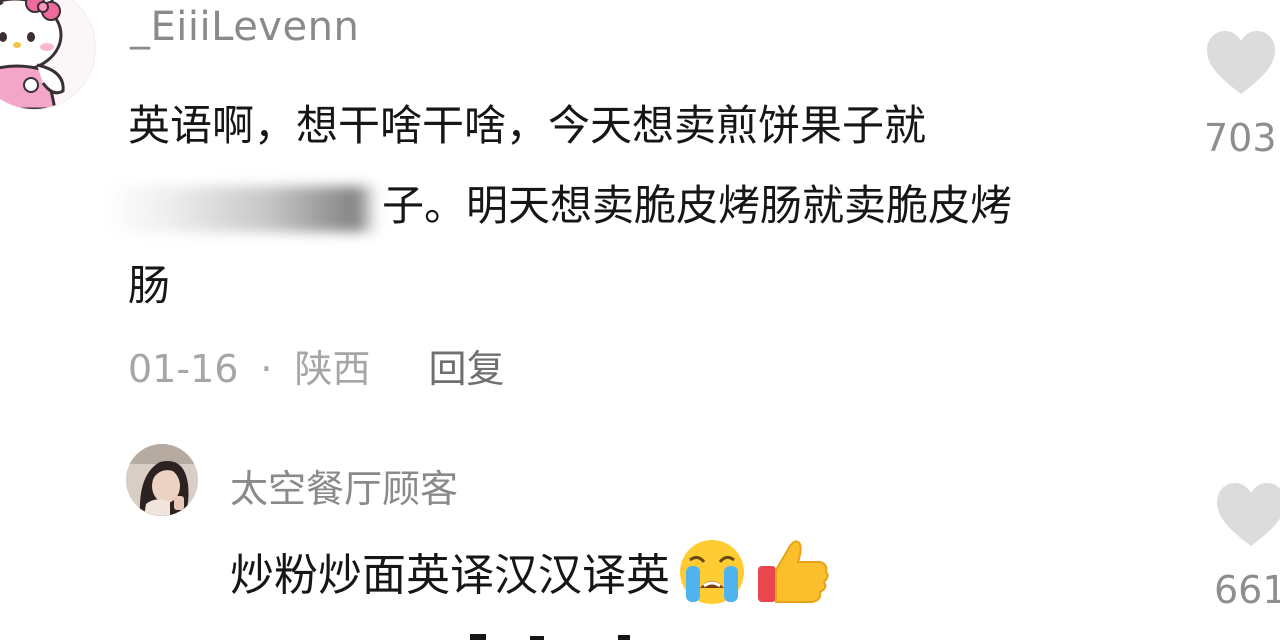  I want to click on comment-line-3: 肠, so click(149, 285).